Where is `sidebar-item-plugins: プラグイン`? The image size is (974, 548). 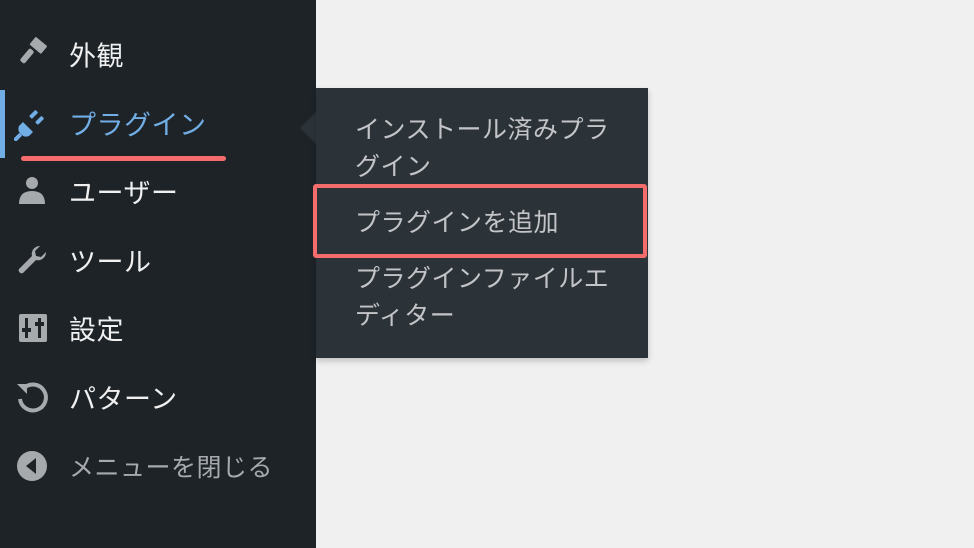 sidebar-item-plugins: プラグイン is located at coordinates (158, 123).